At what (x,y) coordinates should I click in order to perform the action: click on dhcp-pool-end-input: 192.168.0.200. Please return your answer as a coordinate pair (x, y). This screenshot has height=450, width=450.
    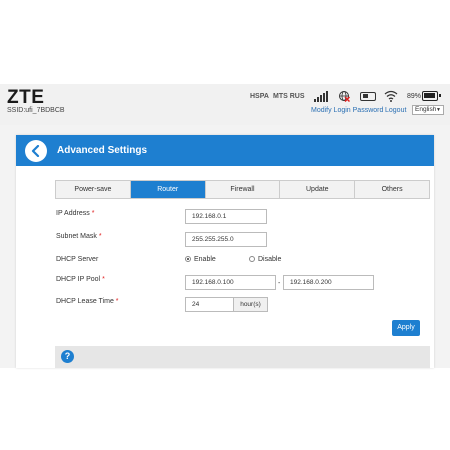
    Looking at the image, I should click on (328, 282).